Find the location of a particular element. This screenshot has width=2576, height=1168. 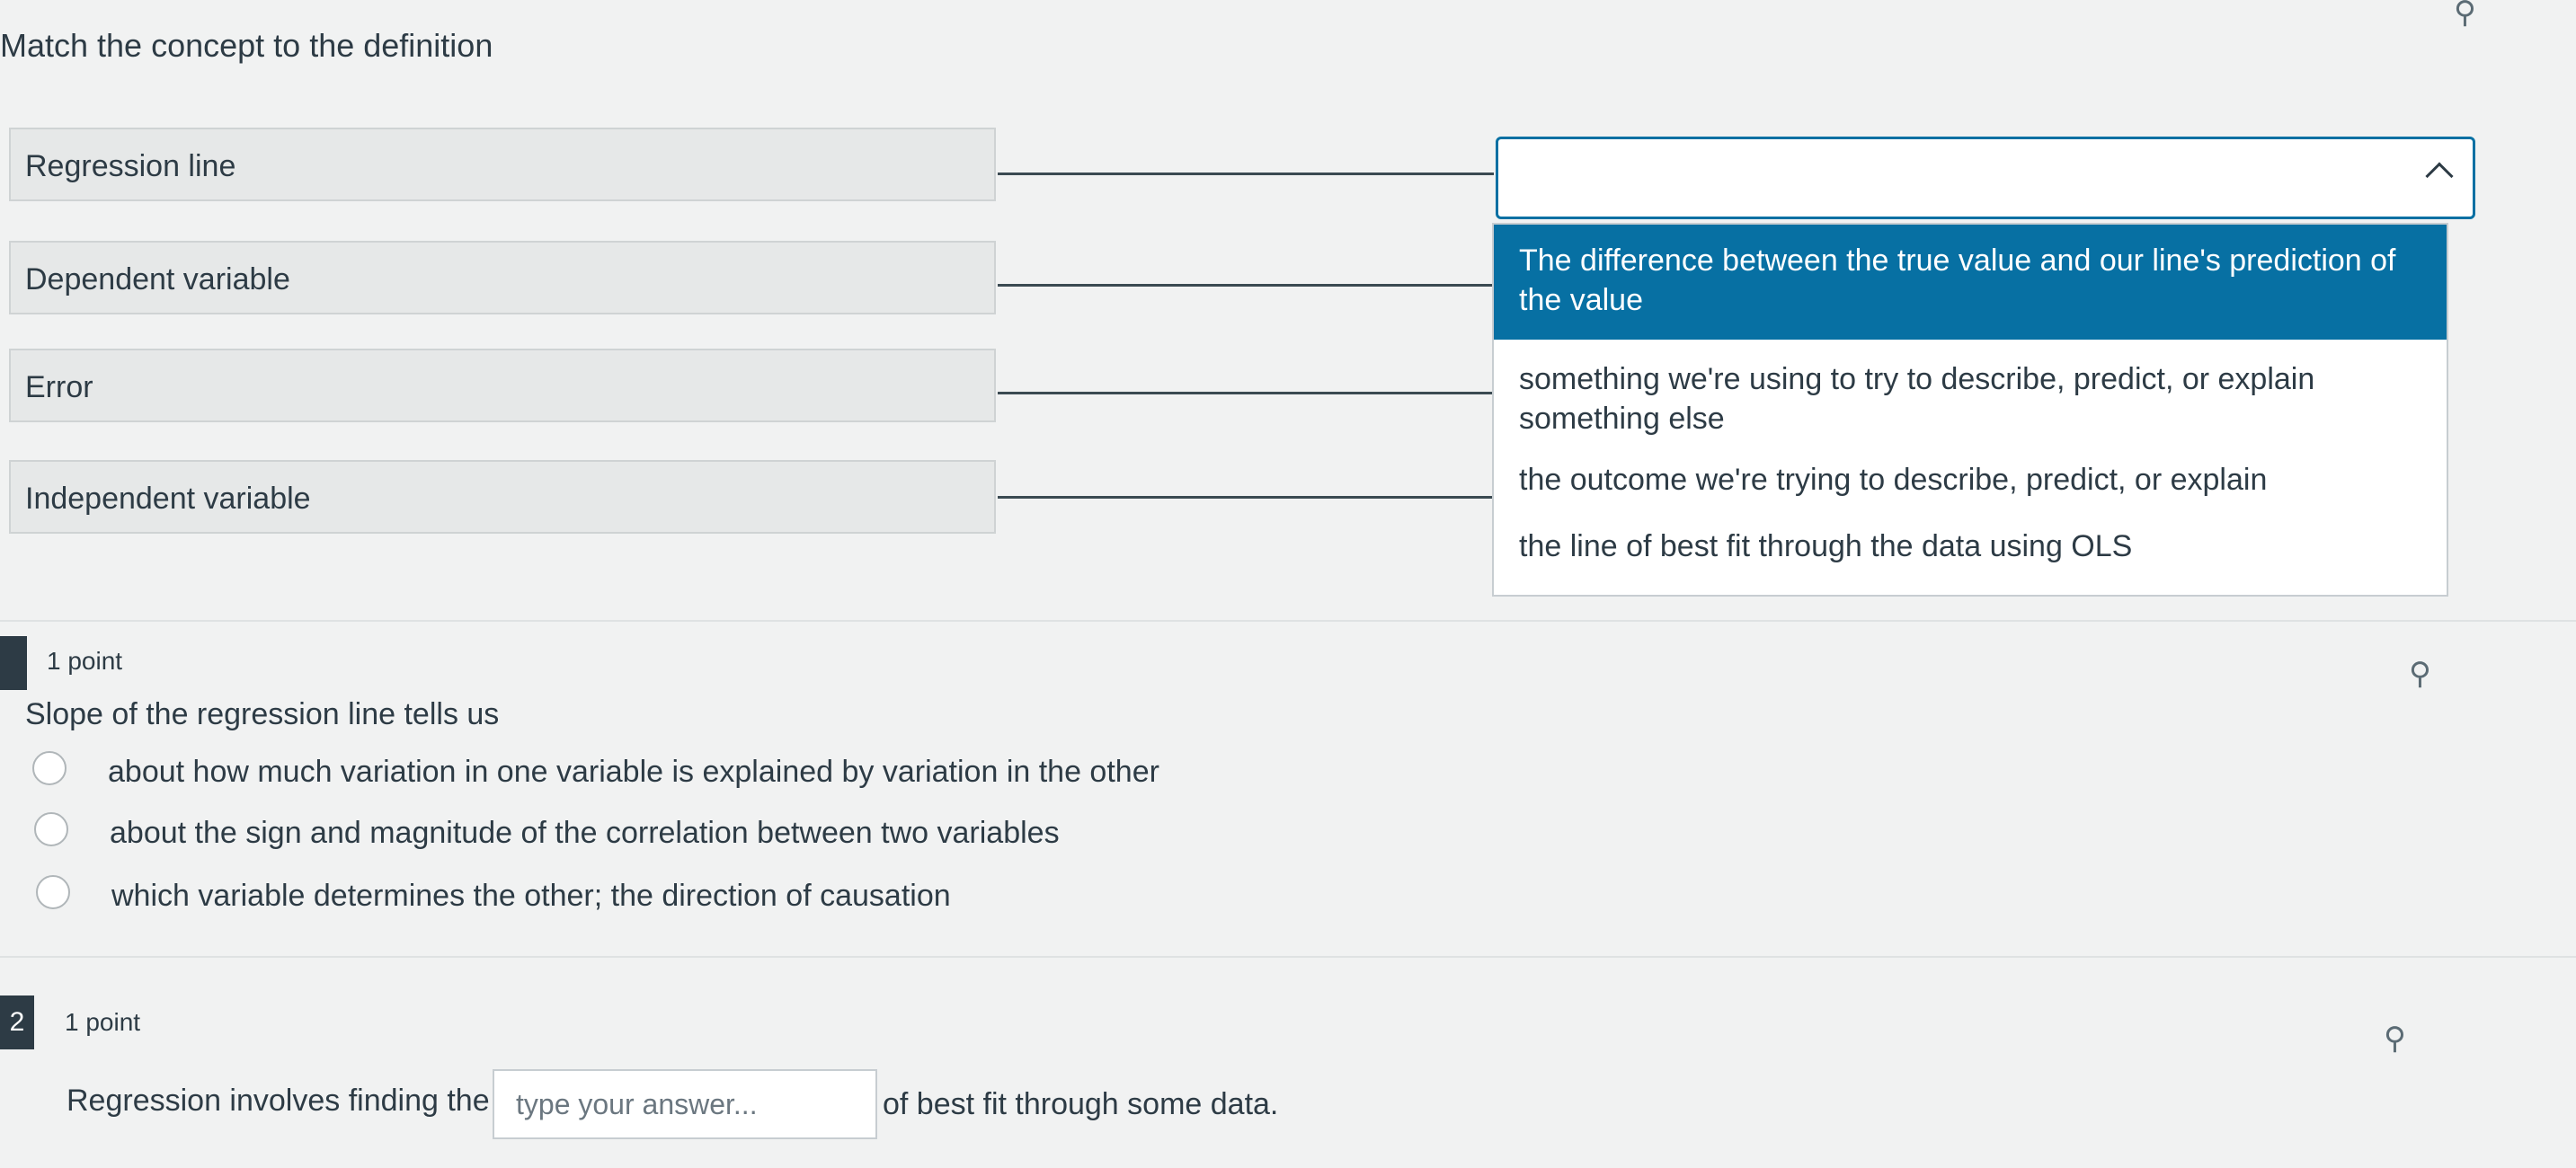

concept-regression-line: Regression line is located at coordinates (502, 164).